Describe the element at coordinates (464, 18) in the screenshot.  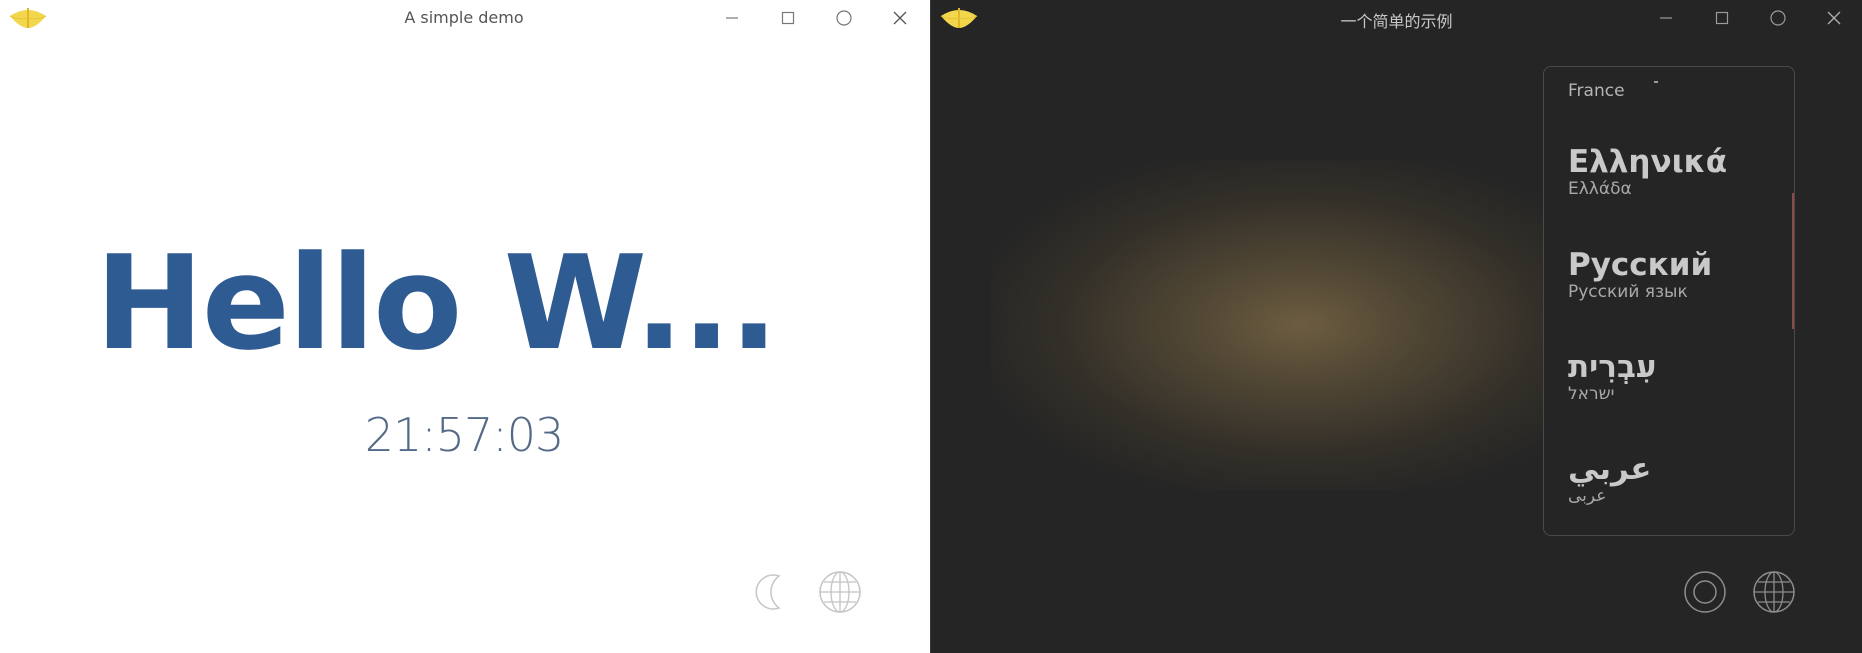
I see `title-bar: A simple demo` at that location.